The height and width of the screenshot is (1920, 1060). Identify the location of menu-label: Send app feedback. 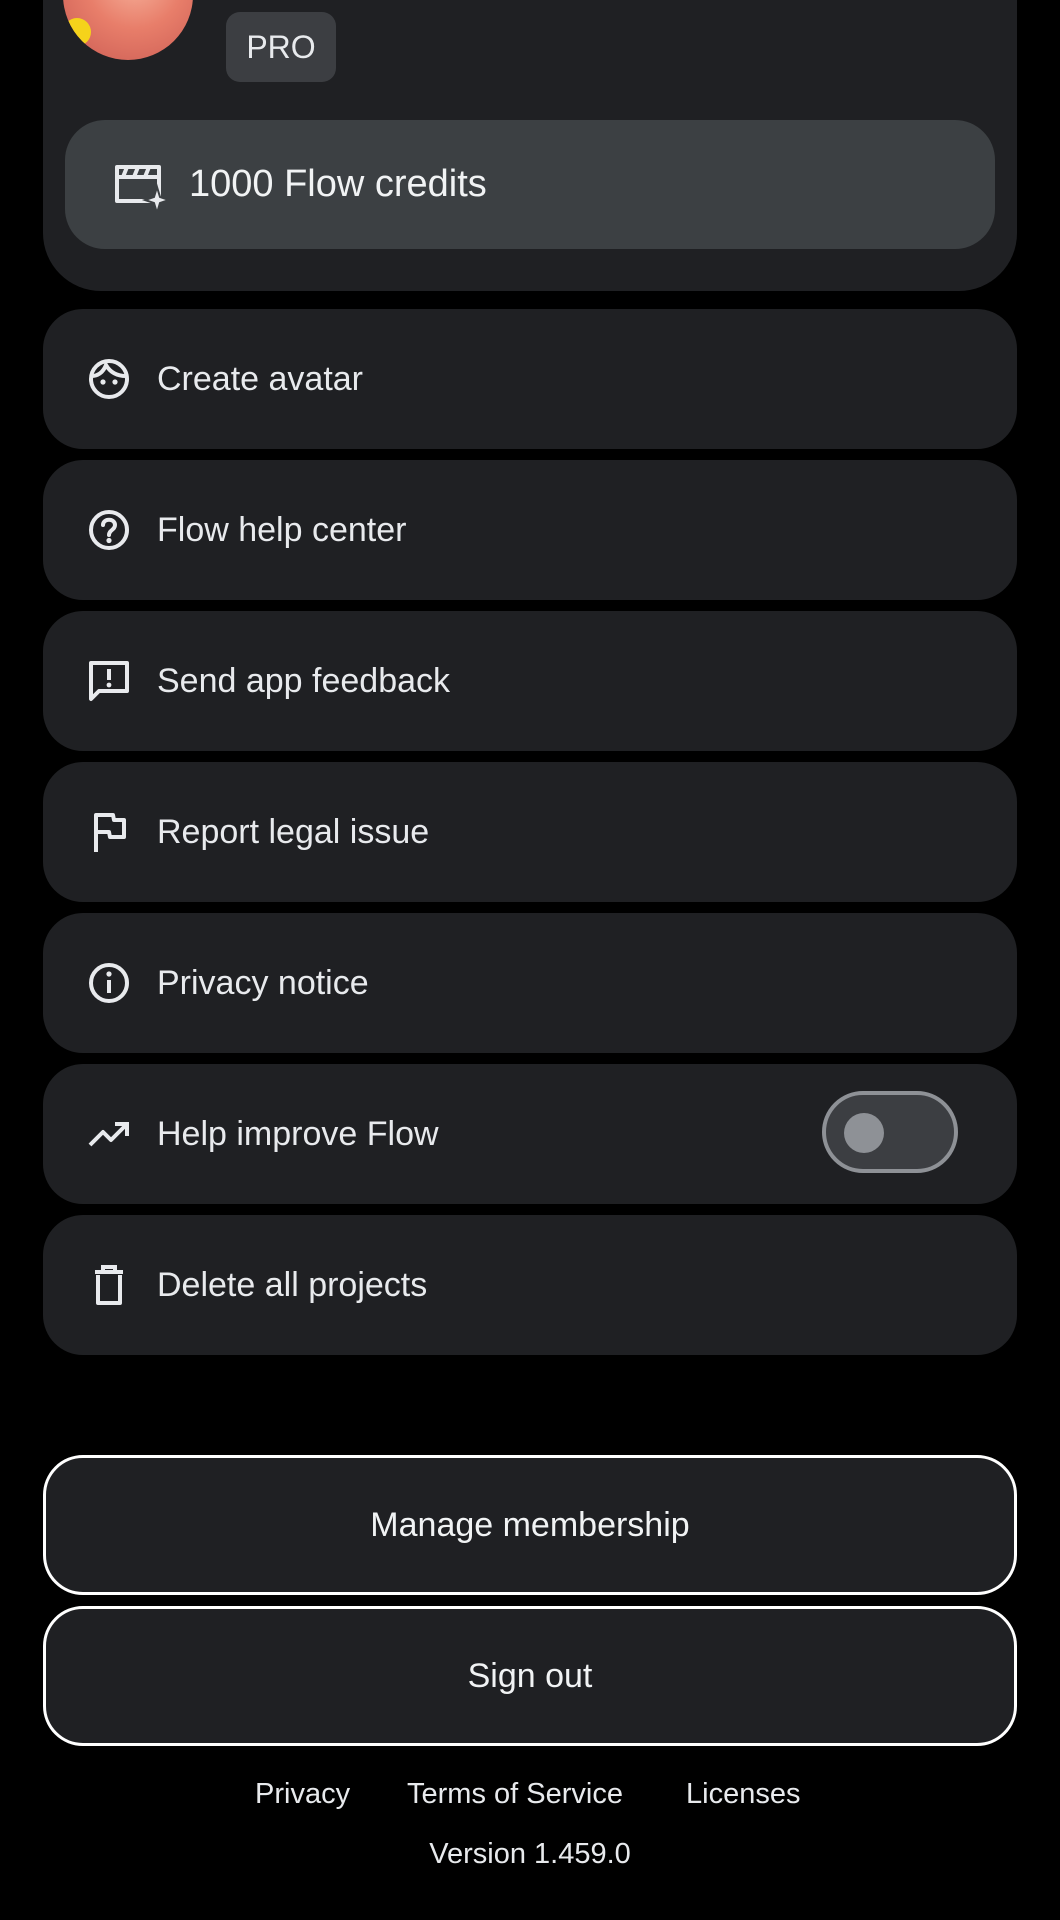
(304, 680).